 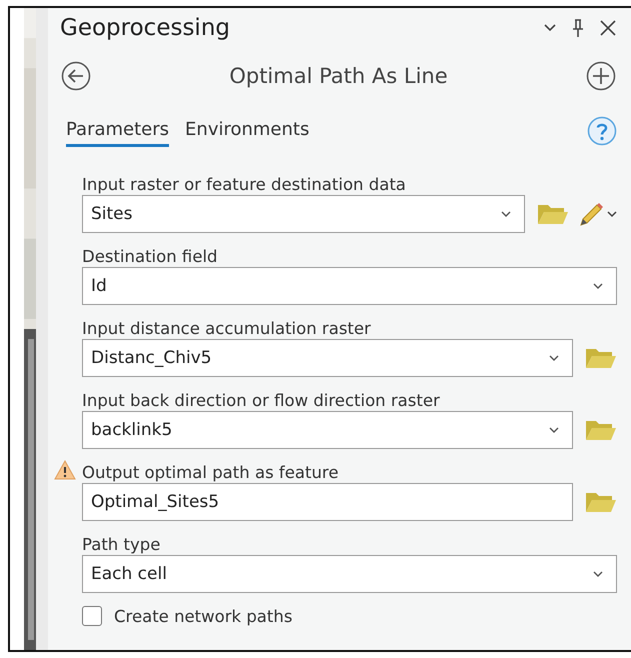 I want to click on tool-title: Optimal Path As Line, so click(x=338, y=76).